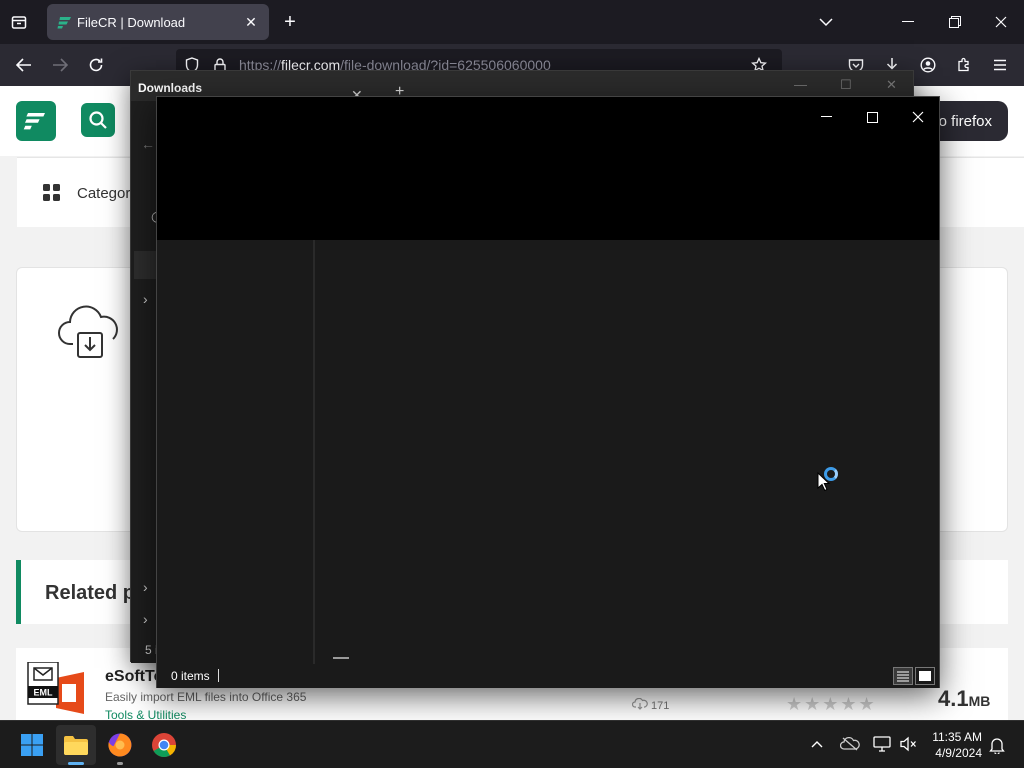  Describe the element at coordinates (190, 676) in the screenshot. I see `item-count: 0 items` at that location.